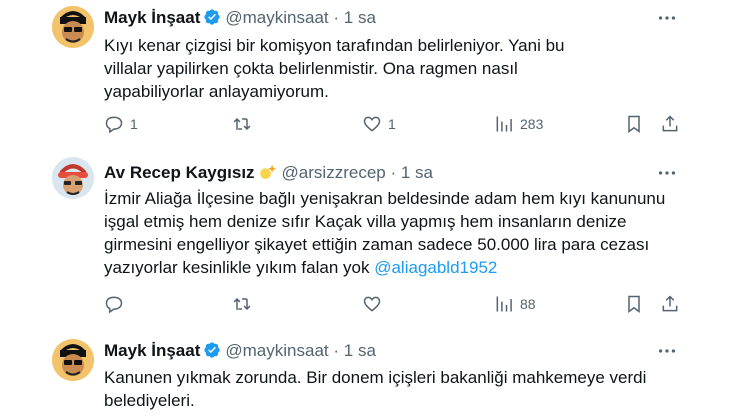 This screenshot has width=730, height=420. I want to click on reply-count: 1, so click(134, 124).